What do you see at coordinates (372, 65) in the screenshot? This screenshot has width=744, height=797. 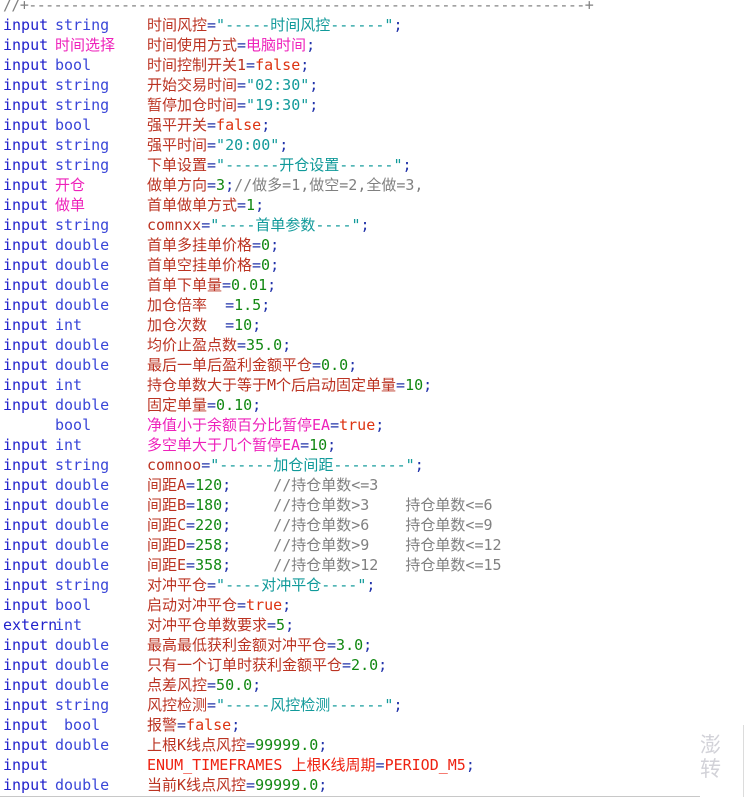 I see `code-line: input bool 时间控制开关1=false;` at bounding box center [372, 65].